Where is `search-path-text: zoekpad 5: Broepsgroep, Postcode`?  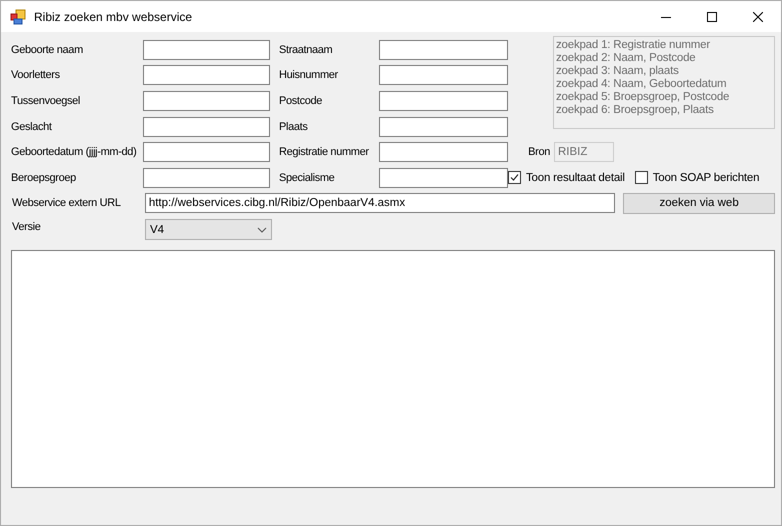 search-path-text: zoekpad 5: Broepsgroep, Postcode is located at coordinates (643, 97).